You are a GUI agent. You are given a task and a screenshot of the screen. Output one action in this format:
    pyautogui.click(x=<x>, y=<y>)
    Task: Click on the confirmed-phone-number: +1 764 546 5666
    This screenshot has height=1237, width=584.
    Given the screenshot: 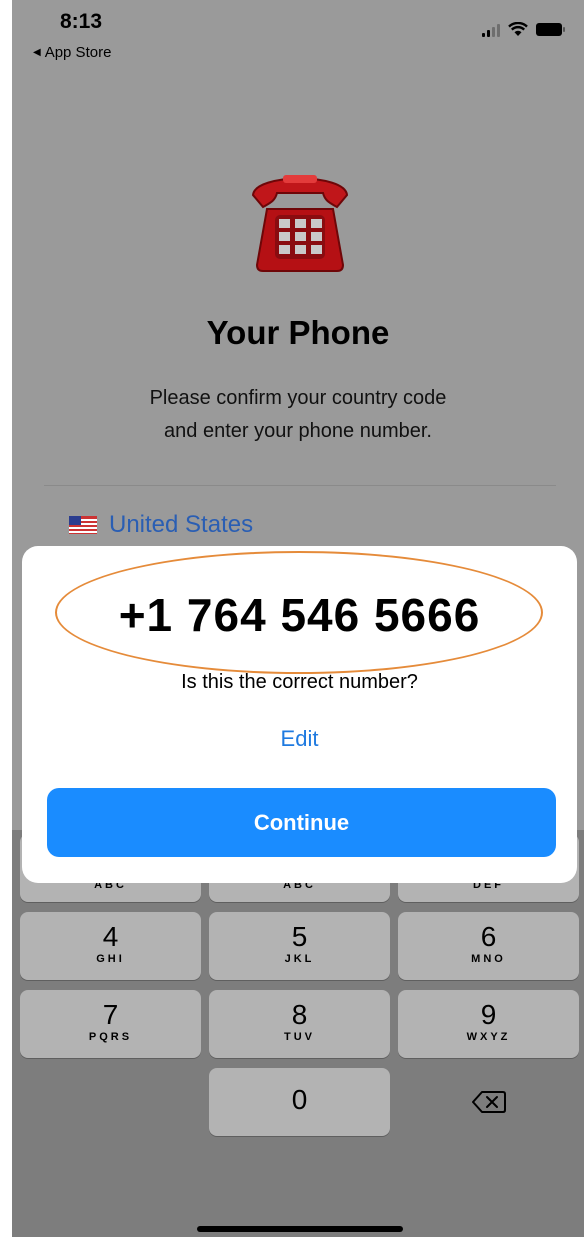 What is the action you would take?
    pyautogui.click(x=299, y=615)
    